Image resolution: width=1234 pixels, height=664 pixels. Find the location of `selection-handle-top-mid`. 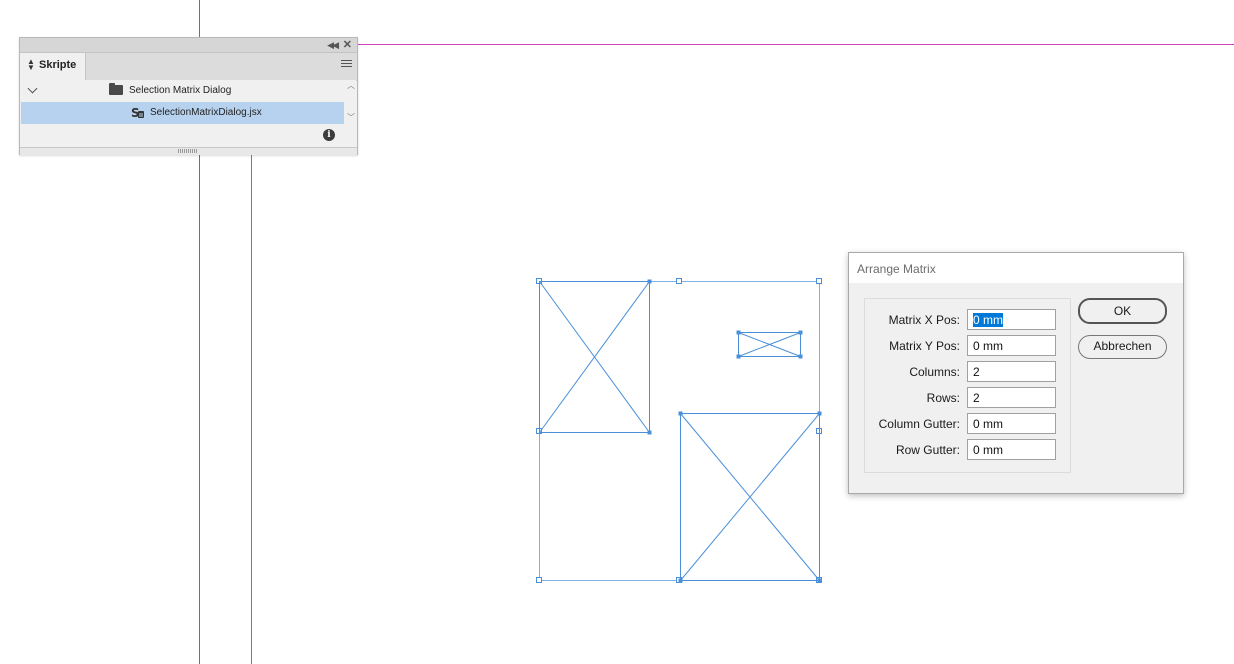

selection-handle-top-mid is located at coordinates (679, 281).